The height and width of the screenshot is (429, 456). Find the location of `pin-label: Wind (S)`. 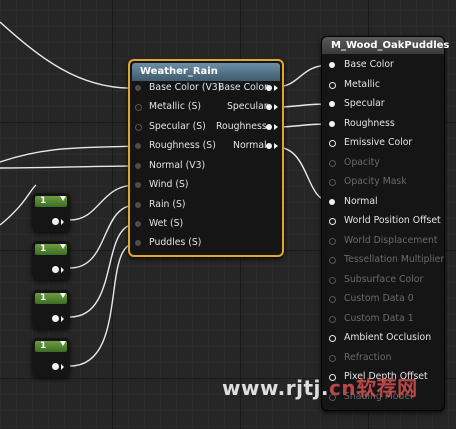

pin-label: Wind (S) is located at coordinates (169, 184).